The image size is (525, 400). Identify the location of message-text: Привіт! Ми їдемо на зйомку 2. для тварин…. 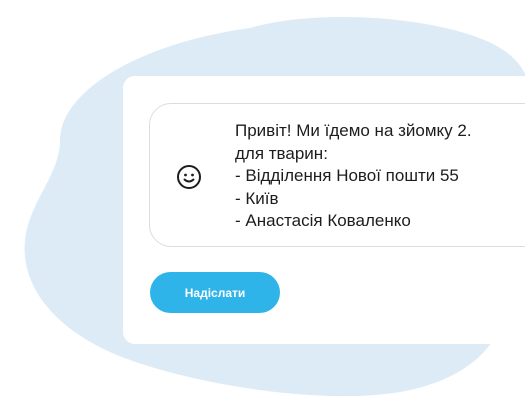
(353, 175).